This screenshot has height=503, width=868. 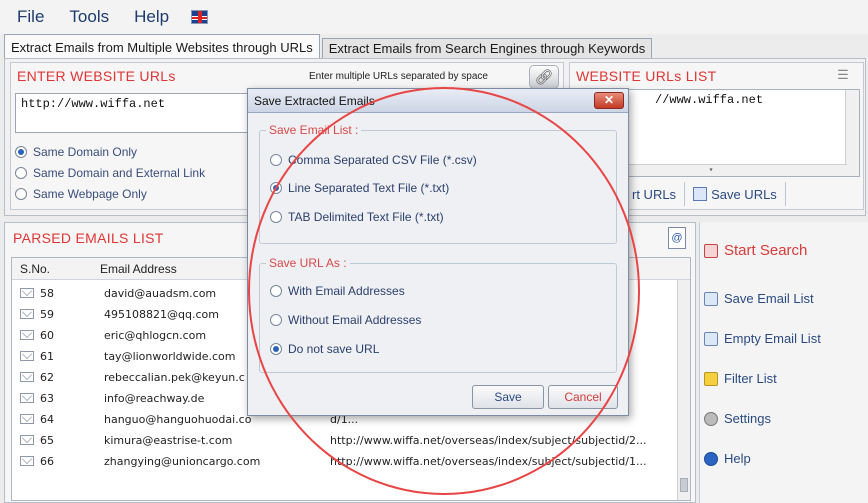 I want to click on format-line-txt-option: Line Separated Text File (*.txt), so click(x=359, y=188).